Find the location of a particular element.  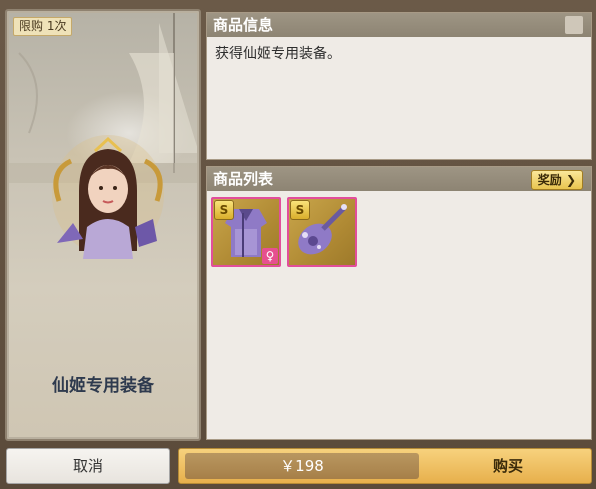

price-display: ￥198 is located at coordinates (302, 466).